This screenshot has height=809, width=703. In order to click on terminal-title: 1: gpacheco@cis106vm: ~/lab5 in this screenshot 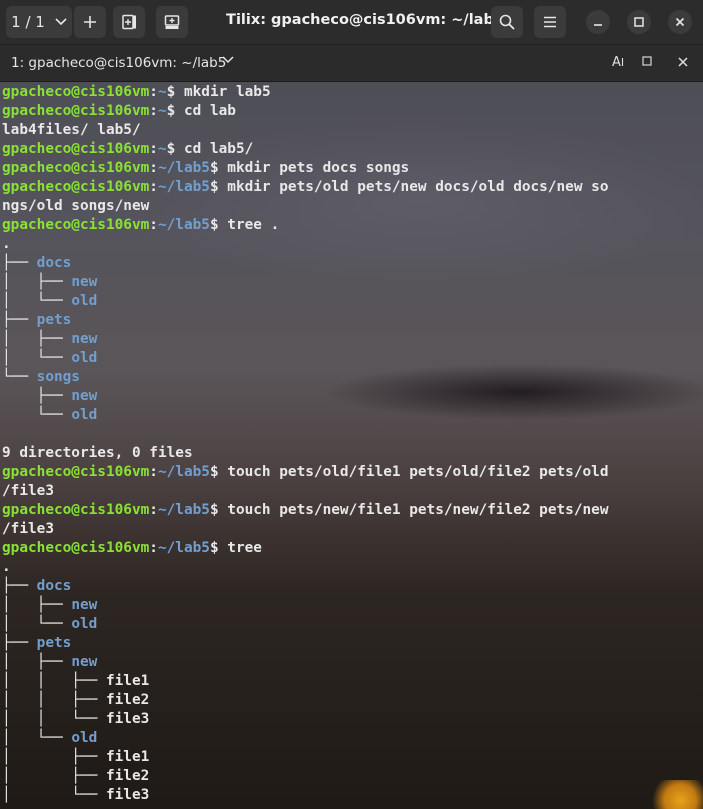, I will do `click(118, 63)`.